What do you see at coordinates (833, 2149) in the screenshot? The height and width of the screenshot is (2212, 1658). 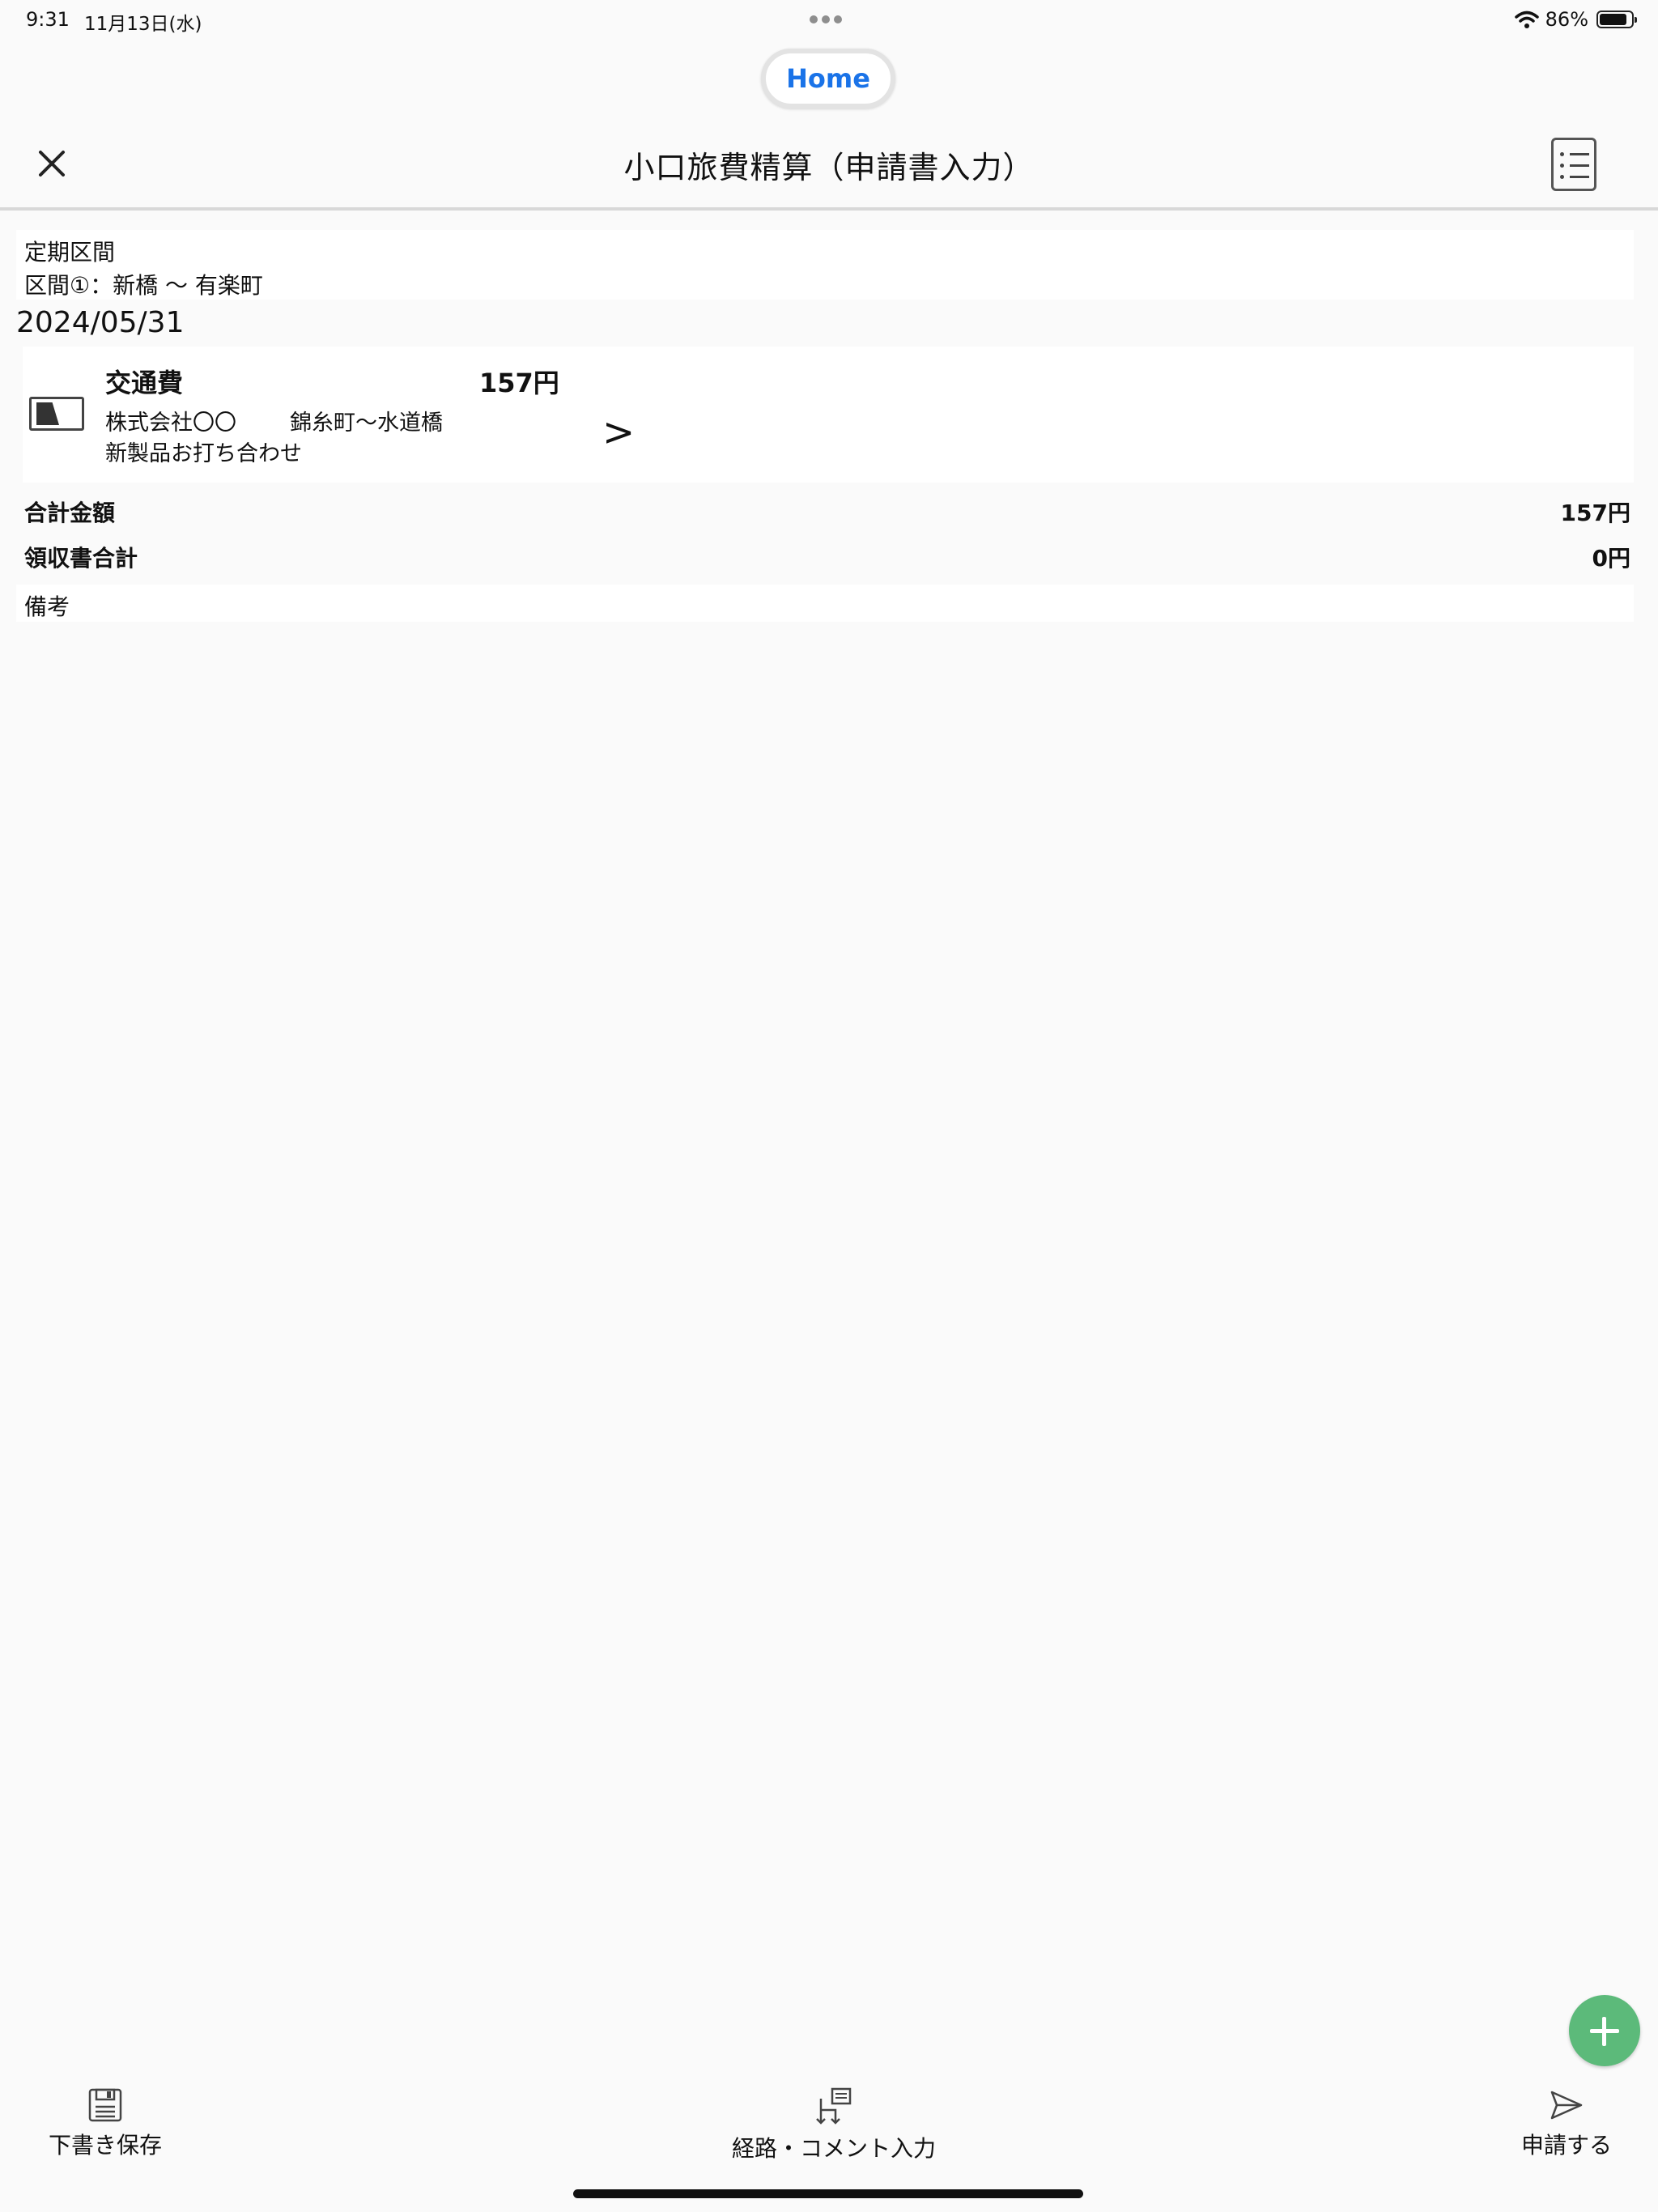 I see `route-comment-label: 経路・コメント入力` at bounding box center [833, 2149].